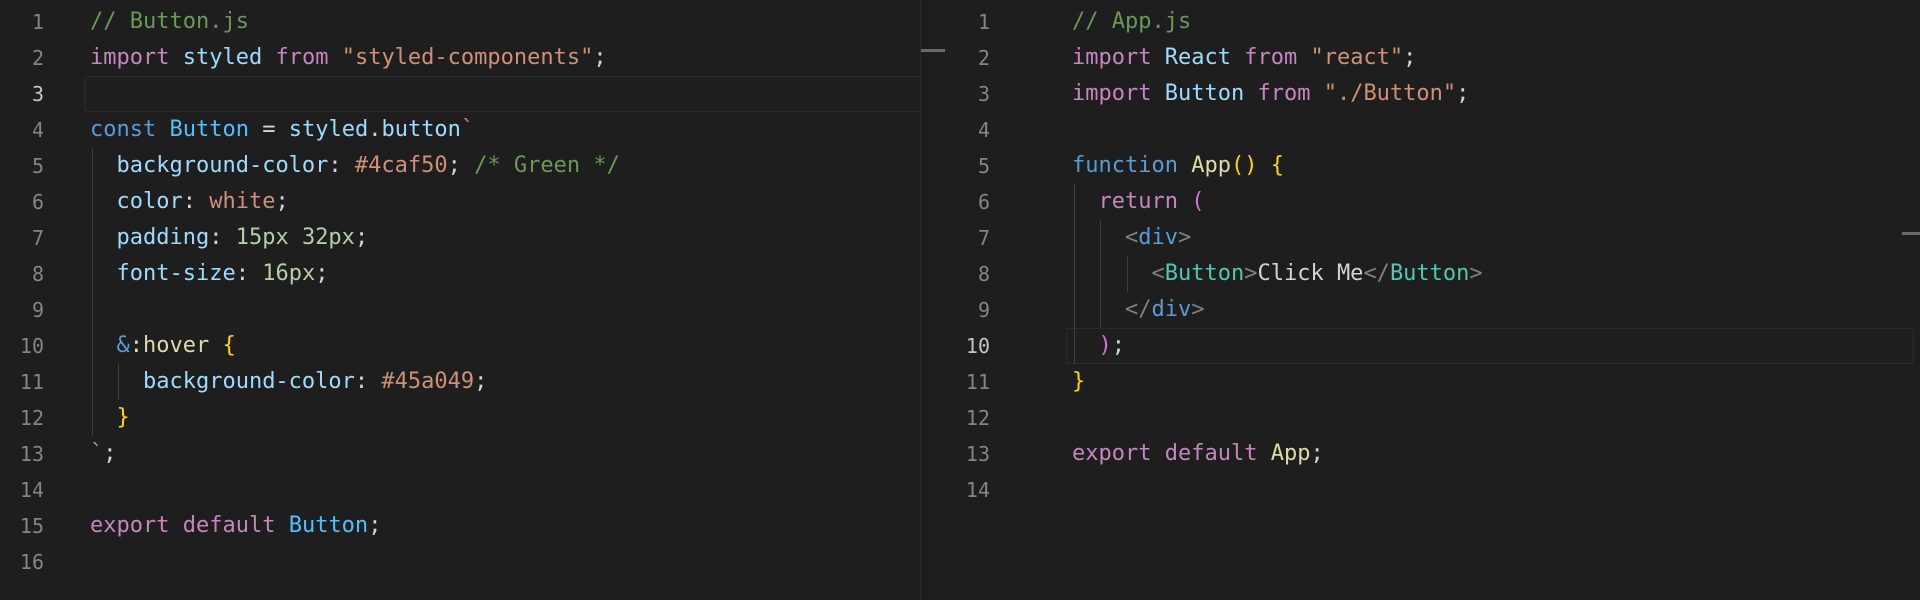  I want to click on code-line: &:hover {, so click(163, 346).